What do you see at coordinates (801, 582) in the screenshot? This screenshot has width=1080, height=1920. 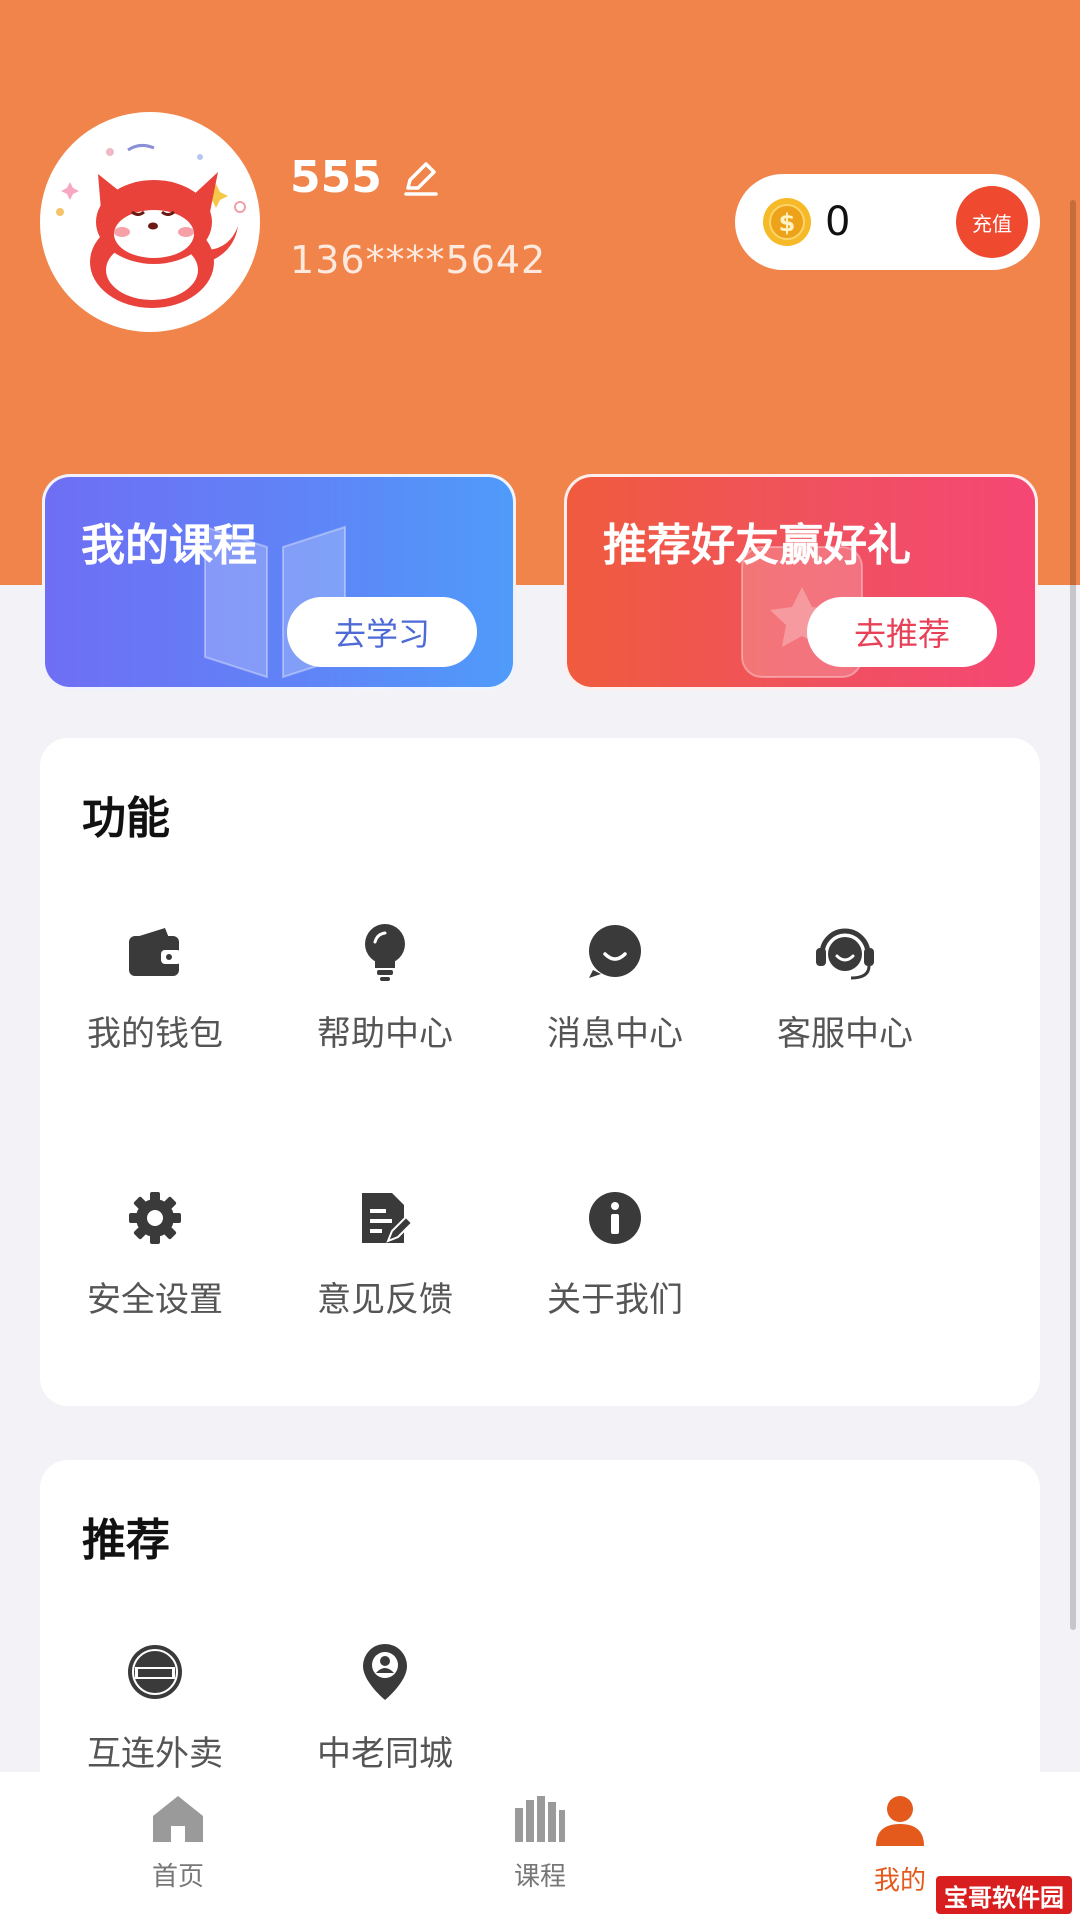 I see `refer-friends-card: 推荐好友赢好礼 去推荐` at bounding box center [801, 582].